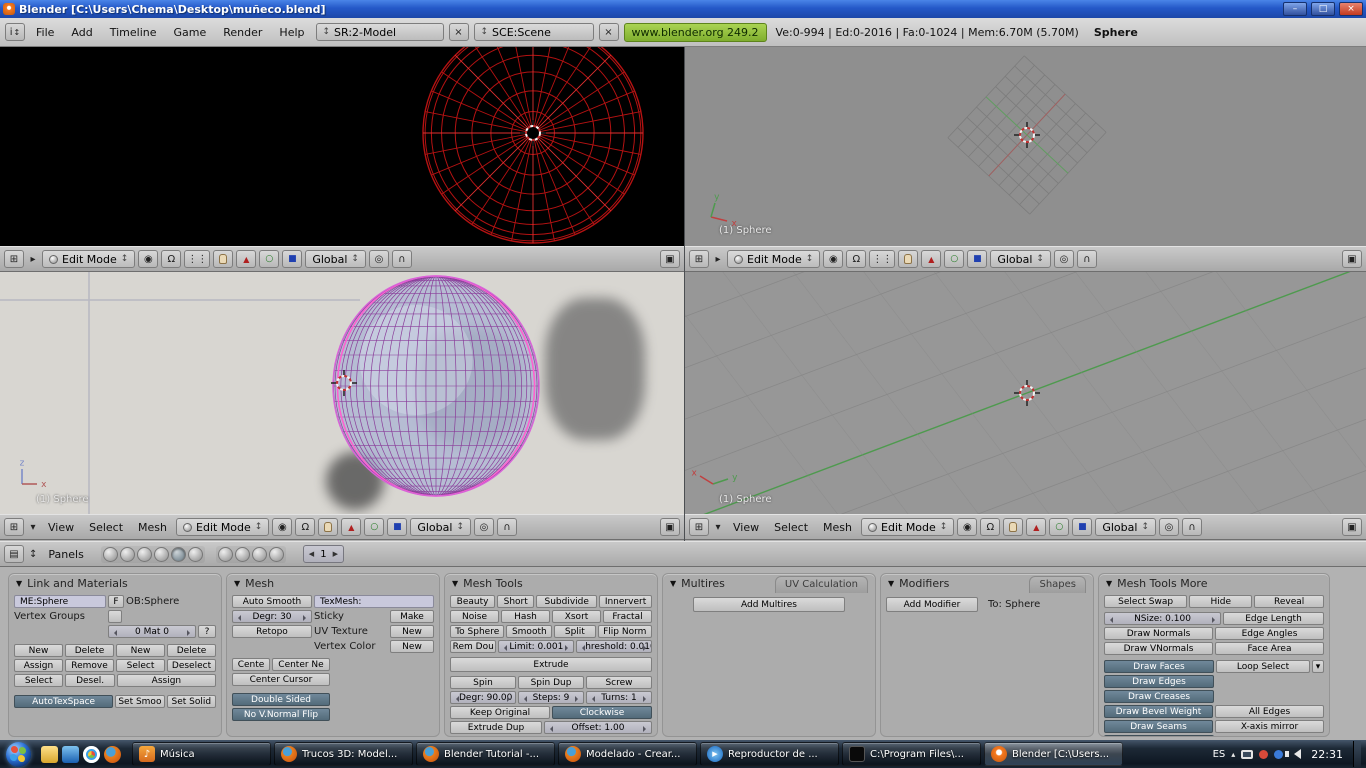 This screenshot has width=1366, height=768. What do you see at coordinates (1162, 618) in the screenshot?
I see `nsize-field: NSize: 0.100` at bounding box center [1162, 618].